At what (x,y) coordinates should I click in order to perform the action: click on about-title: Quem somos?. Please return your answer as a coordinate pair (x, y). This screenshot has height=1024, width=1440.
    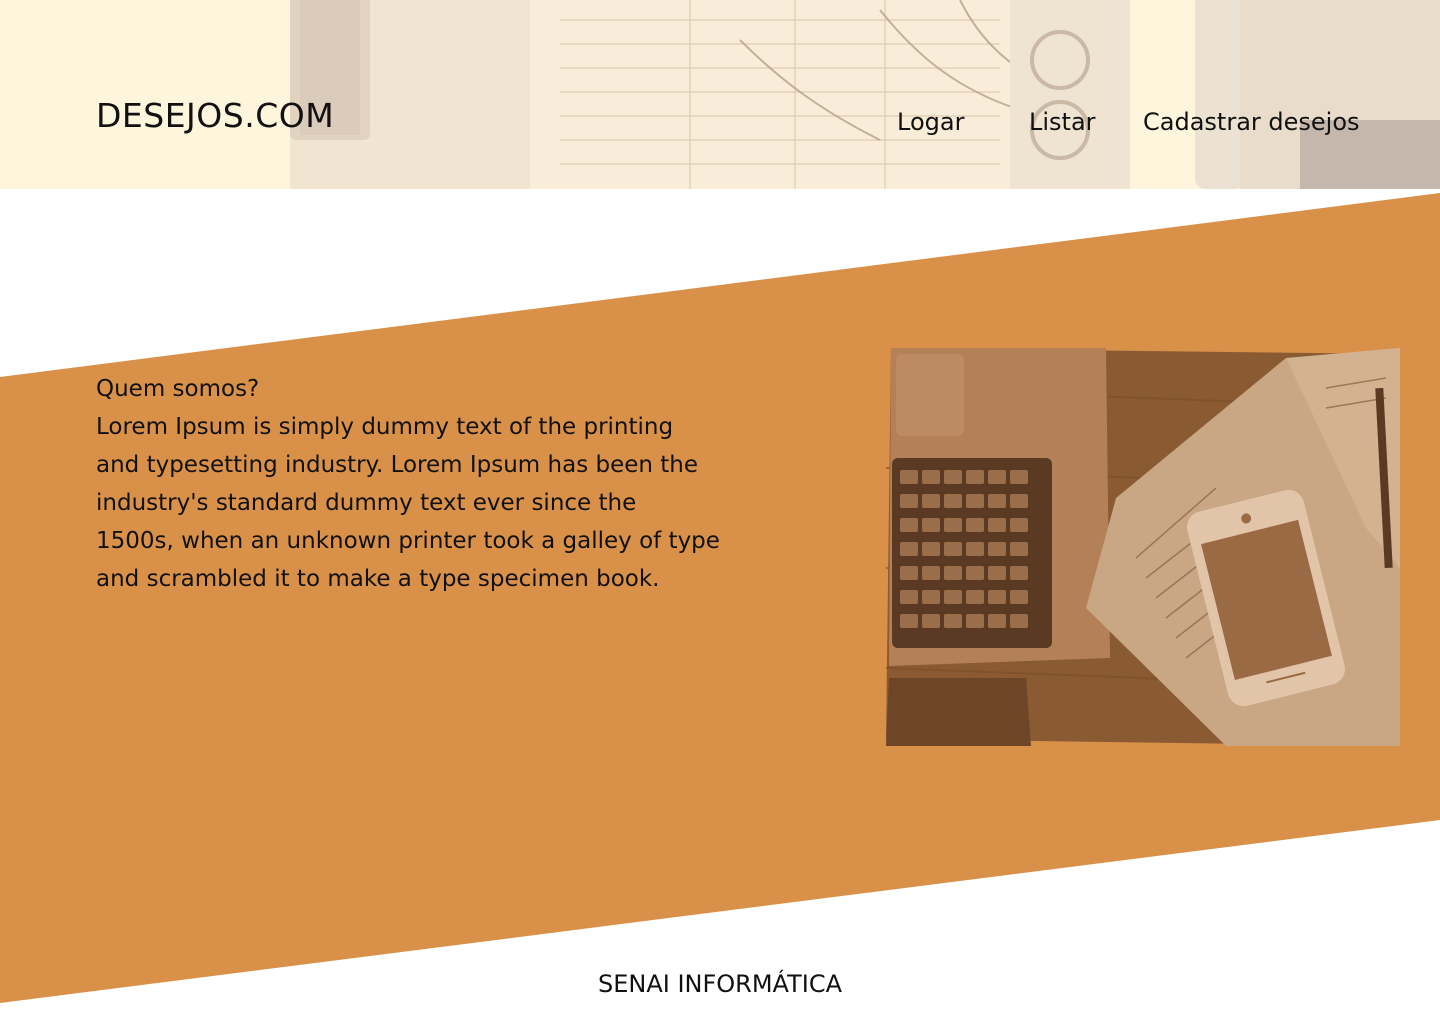
    Looking at the image, I should click on (178, 389).